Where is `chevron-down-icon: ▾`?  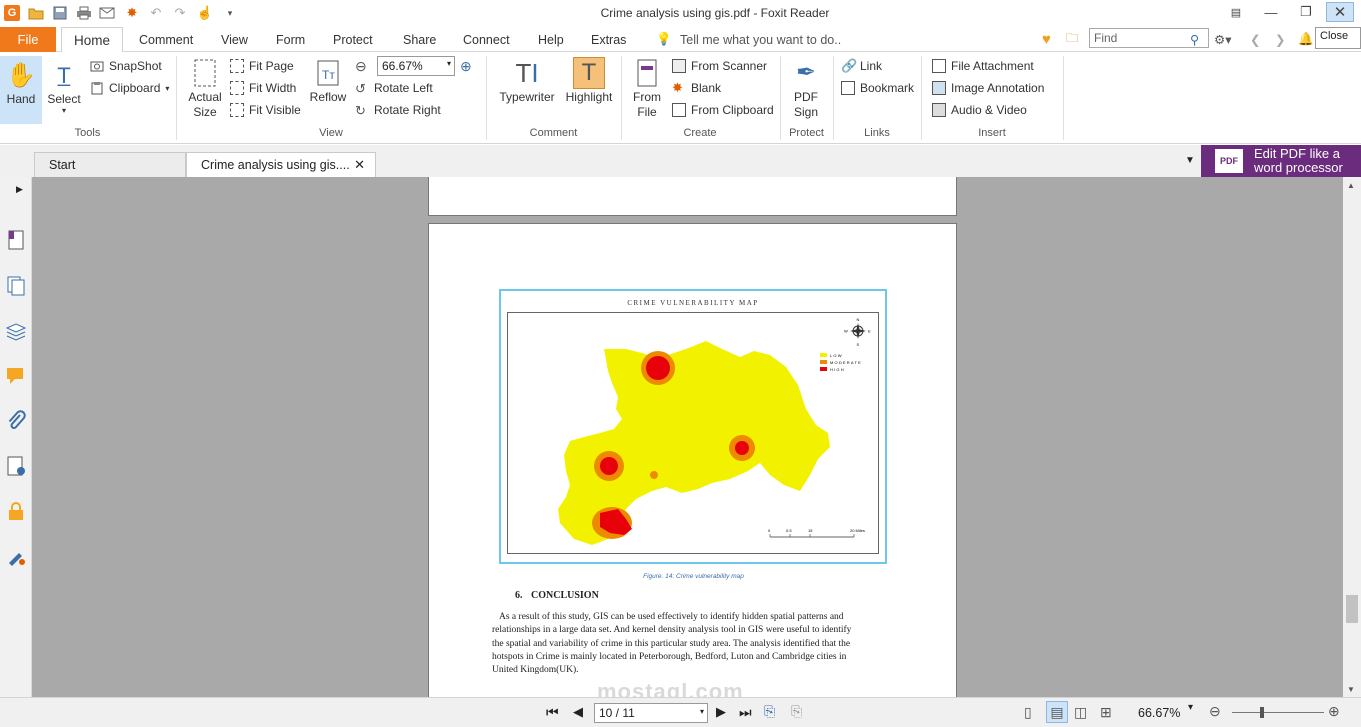 chevron-down-icon: ▾ is located at coordinates (448, 63).